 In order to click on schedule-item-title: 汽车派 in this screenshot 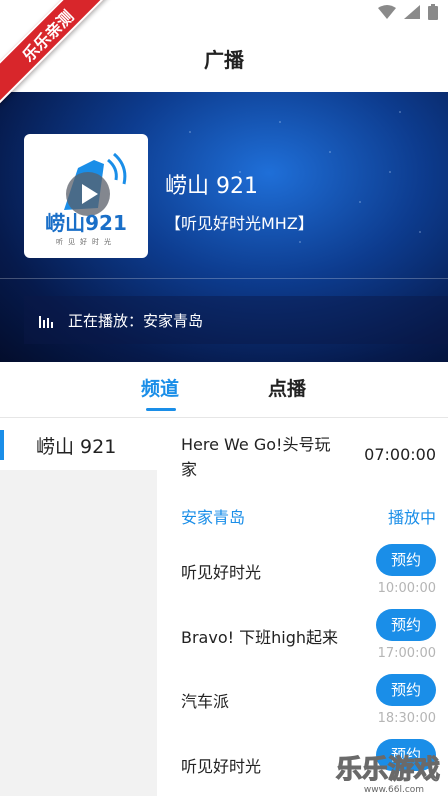, I will do `click(205, 701)`.